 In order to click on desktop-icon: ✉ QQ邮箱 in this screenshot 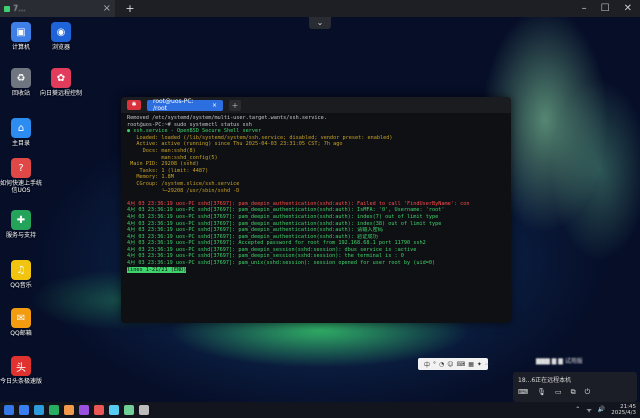, I will do `click(21, 322)`.